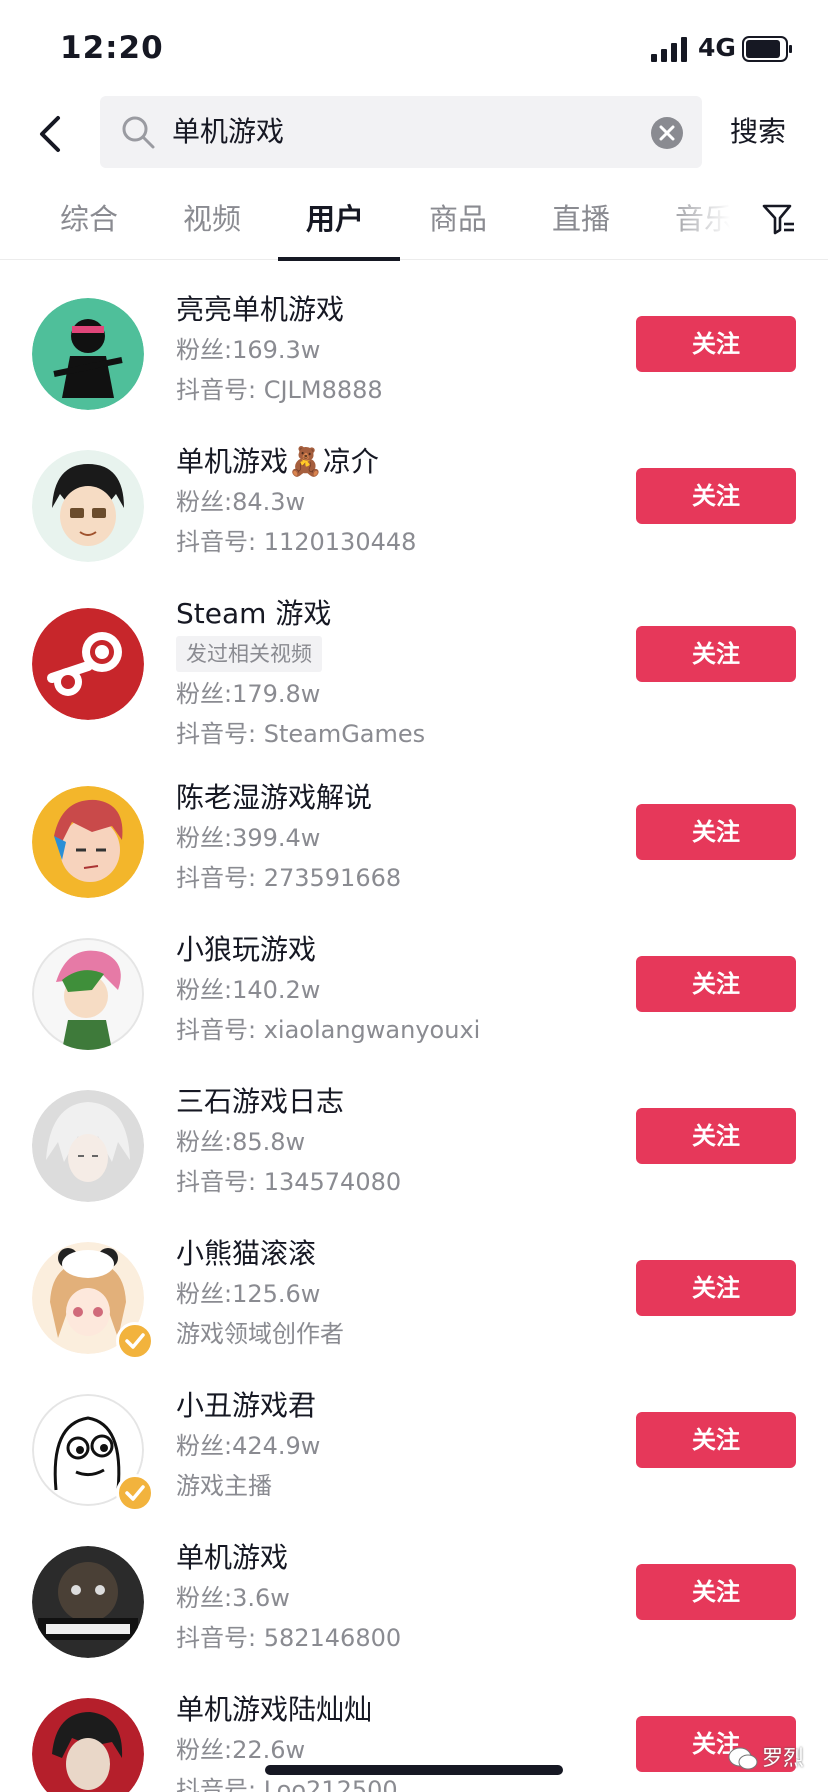 The image size is (828, 1792). Describe the element at coordinates (328, 1030) in the screenshot. I see `user-id: 抖音号: xiaolangwanyouxi` at that location.